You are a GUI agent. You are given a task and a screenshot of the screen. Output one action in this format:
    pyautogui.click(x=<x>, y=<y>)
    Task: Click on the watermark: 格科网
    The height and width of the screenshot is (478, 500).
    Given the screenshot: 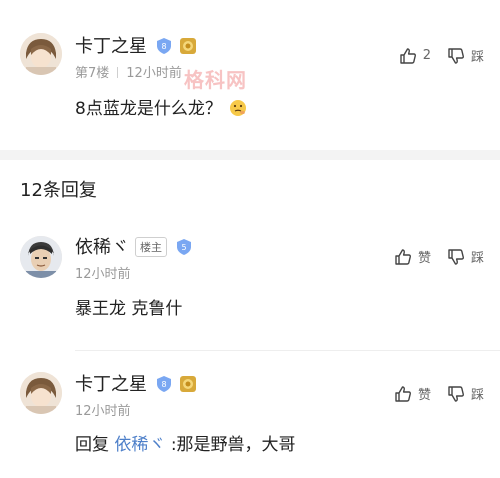 What is the action you would take?
    pyautogui.click(x=215, y=80)
    